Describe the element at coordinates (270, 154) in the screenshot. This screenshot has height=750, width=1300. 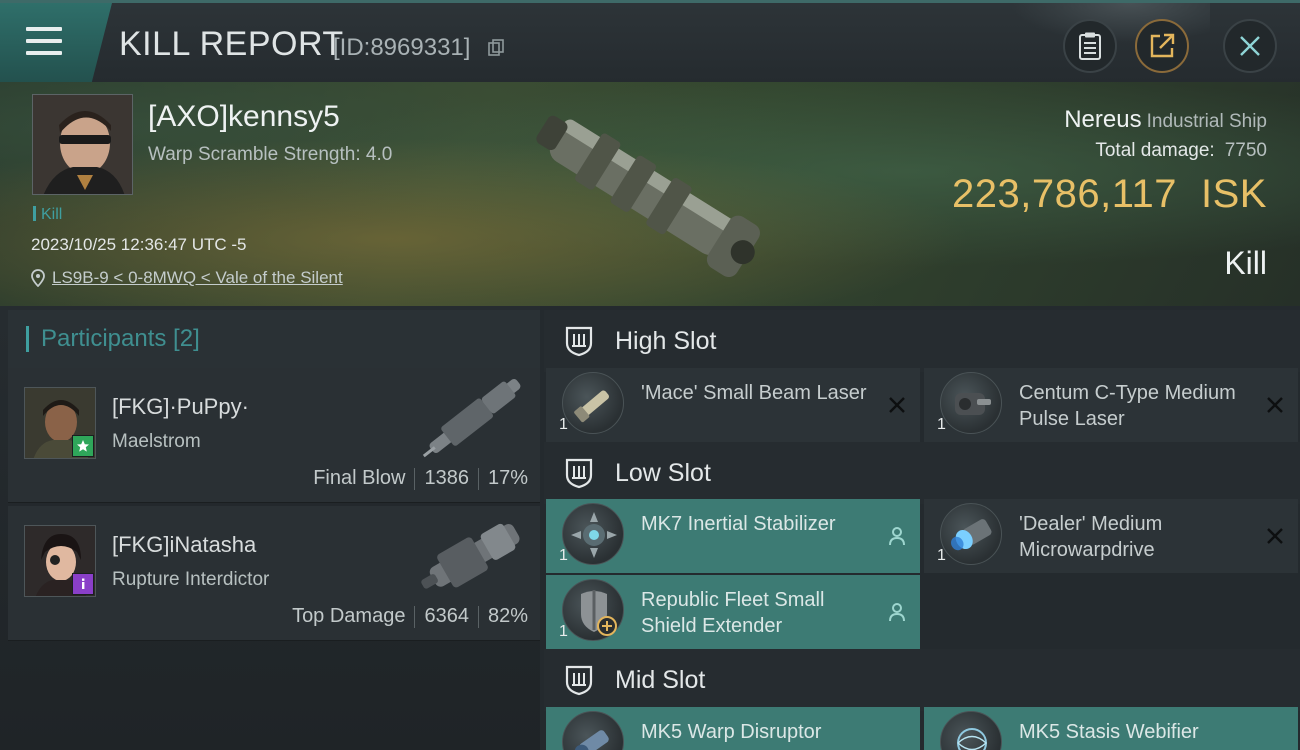
I see `warp-scramble-strength: Warp Scramble Strength: 4.0` at that location.